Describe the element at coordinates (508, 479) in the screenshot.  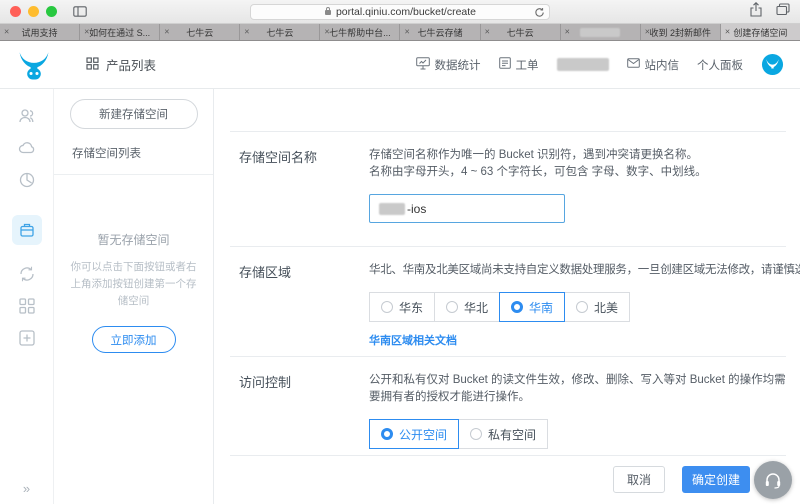
I see `form-actions: 取消 确定创建` at that location.